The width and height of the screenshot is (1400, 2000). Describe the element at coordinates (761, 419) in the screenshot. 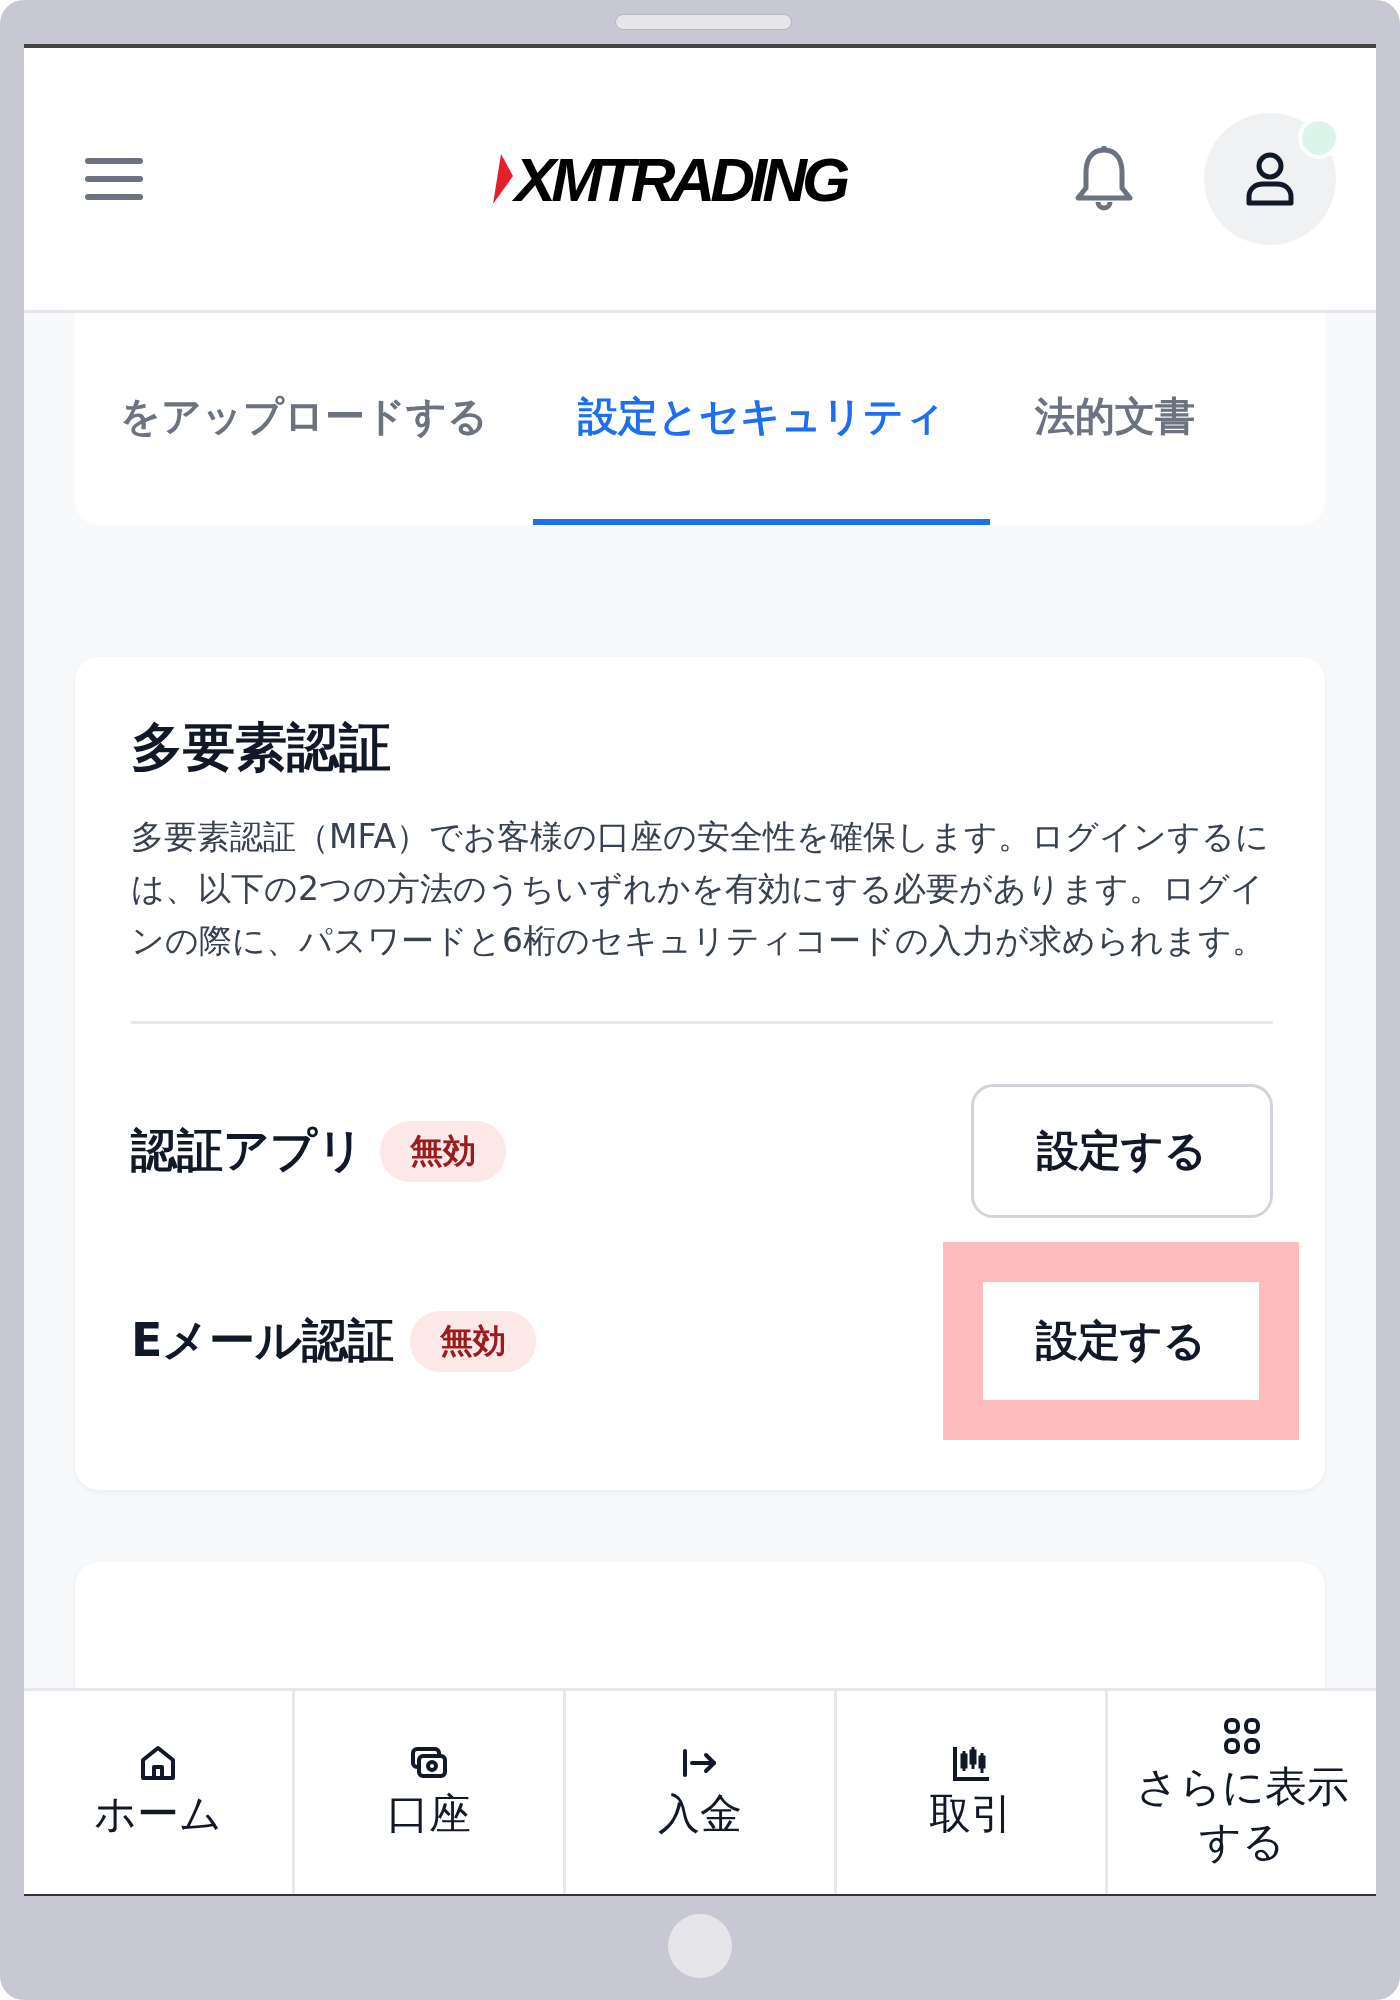

I see `tab: 設定とセキュリティ` at that location.